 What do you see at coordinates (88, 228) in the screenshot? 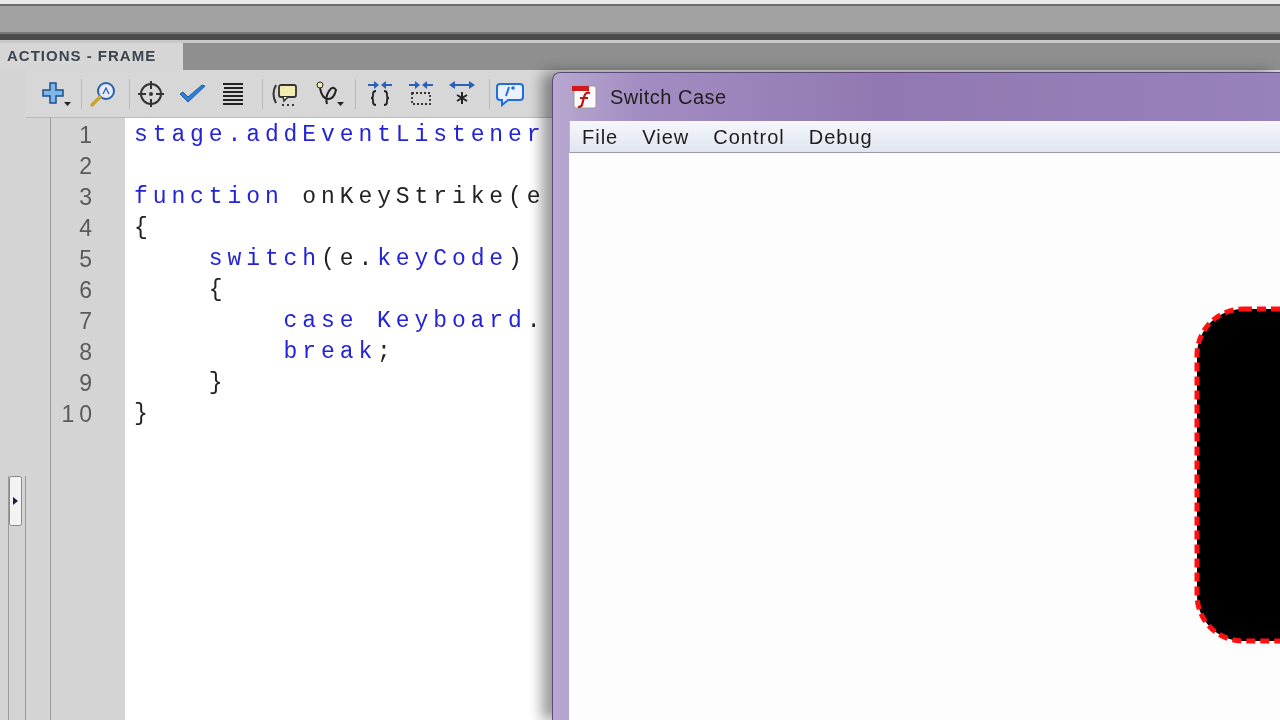
I see `line-number: 4` at bounding box center [88, 228].